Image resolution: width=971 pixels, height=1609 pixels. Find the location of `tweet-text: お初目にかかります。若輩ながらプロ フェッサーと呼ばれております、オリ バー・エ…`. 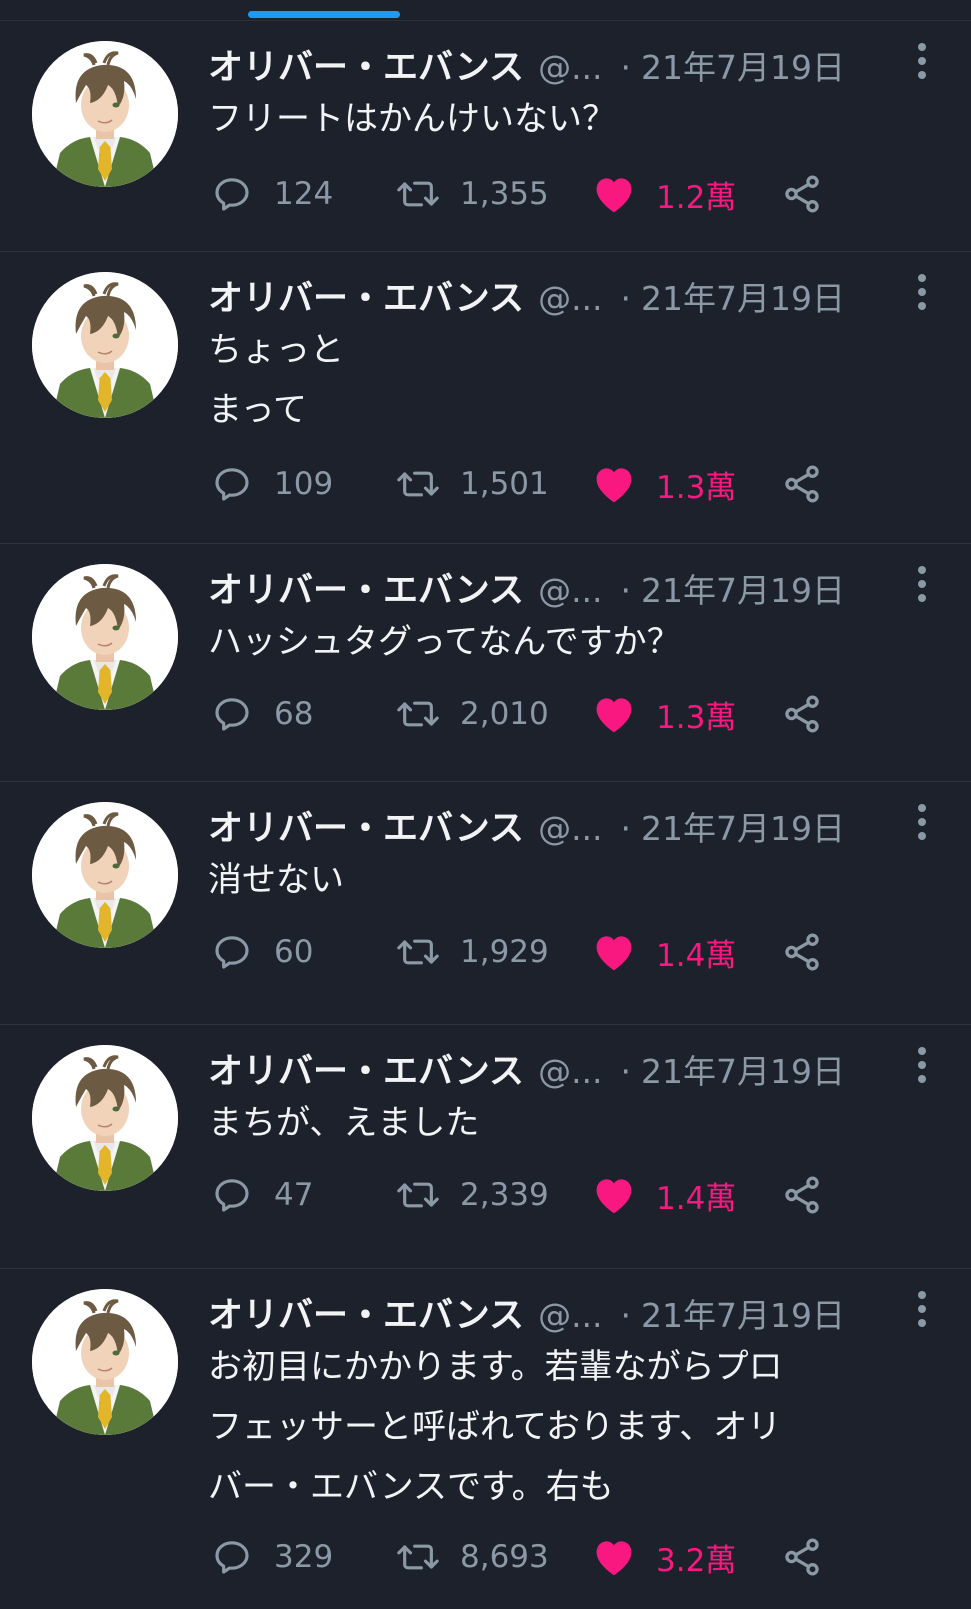

tweet-text: お初目にかかります。若輩ながらプロ フェッサーと呼ばれております、オリ バー・エ… is located at coordinates (495, 1427).